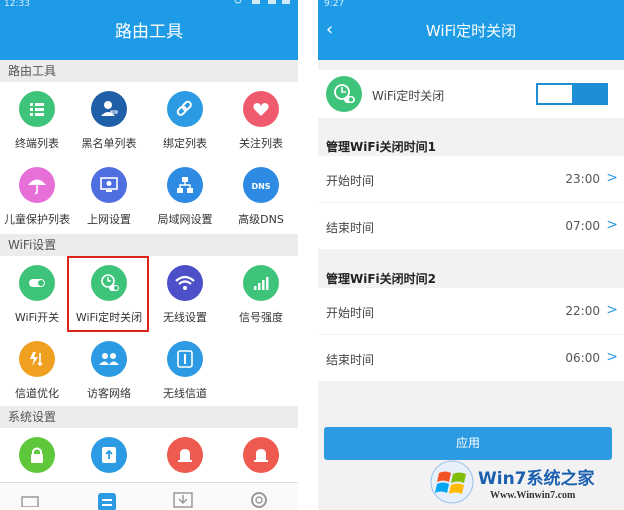 The image size is (624, 510). I want to click on list-icon, so click(37, 109).